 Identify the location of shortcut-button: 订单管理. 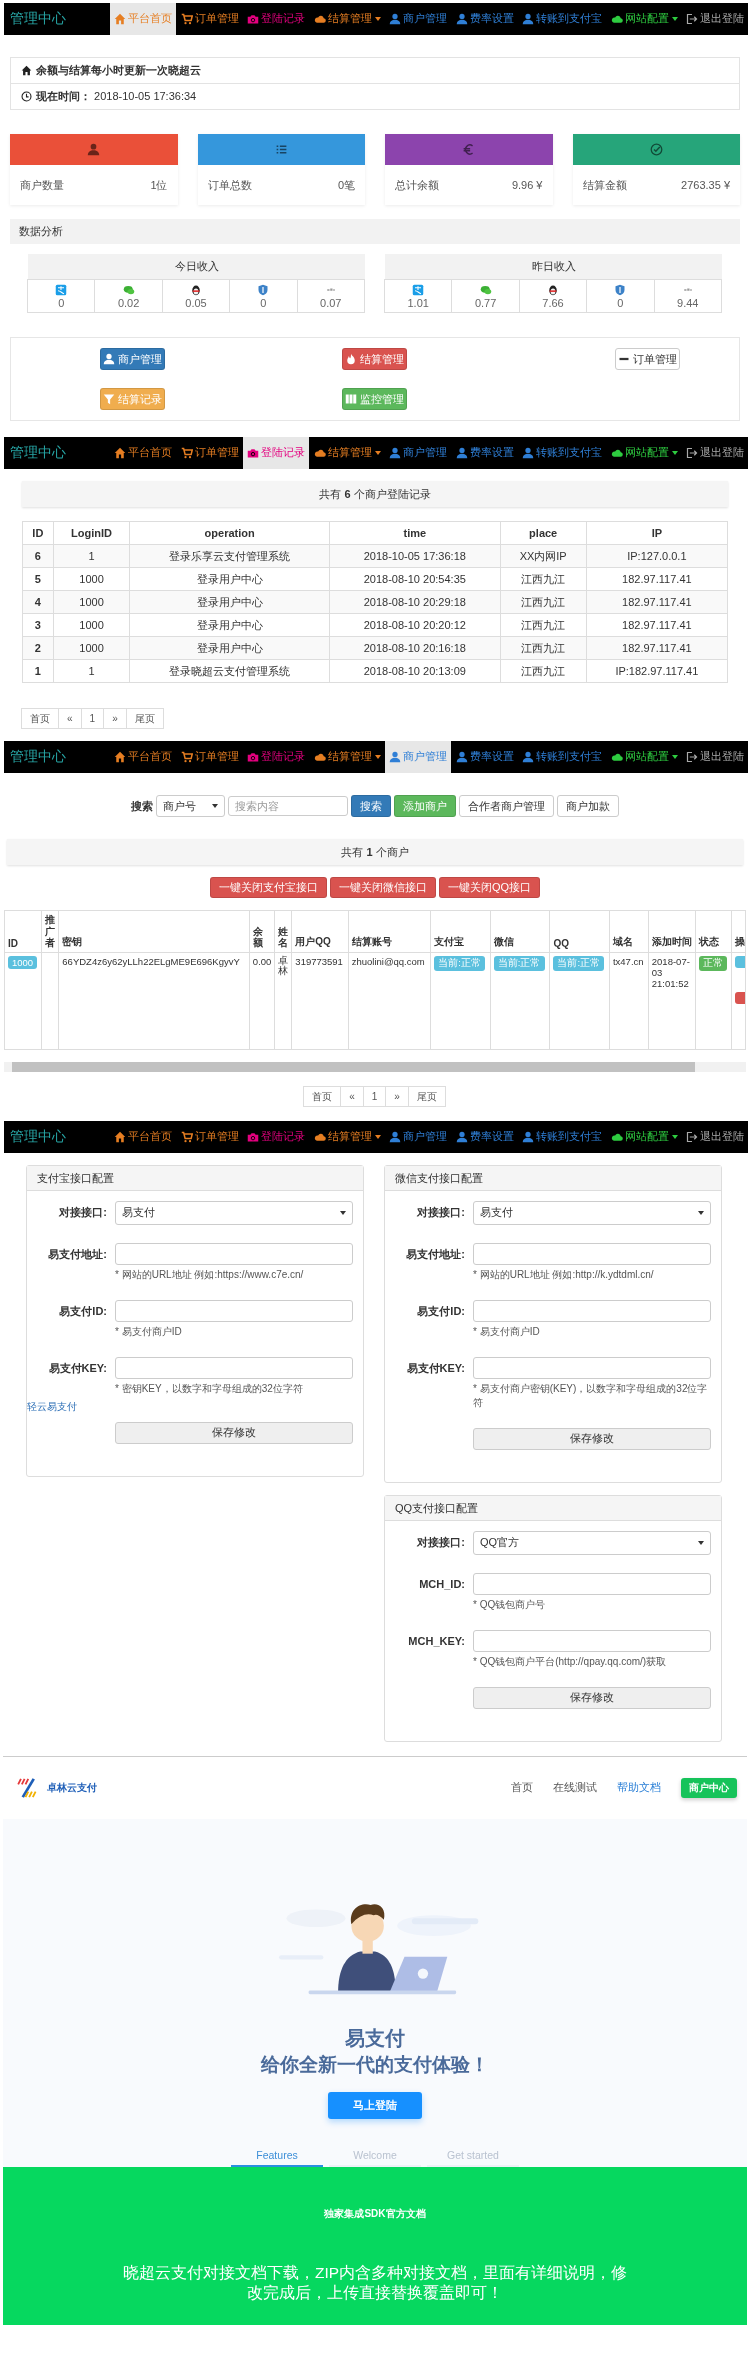
(648, 359).